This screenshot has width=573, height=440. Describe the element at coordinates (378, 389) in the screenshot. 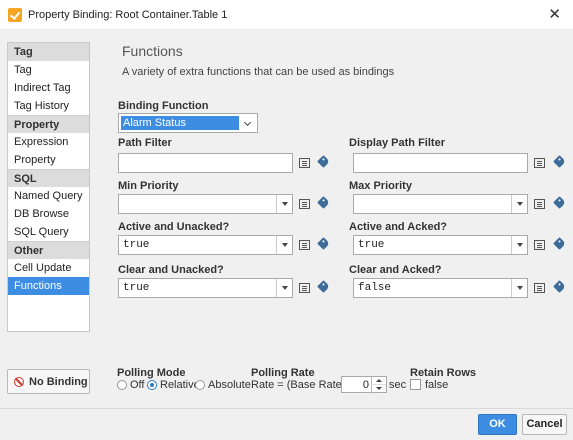

I see `spinner-down-icon` at that location.